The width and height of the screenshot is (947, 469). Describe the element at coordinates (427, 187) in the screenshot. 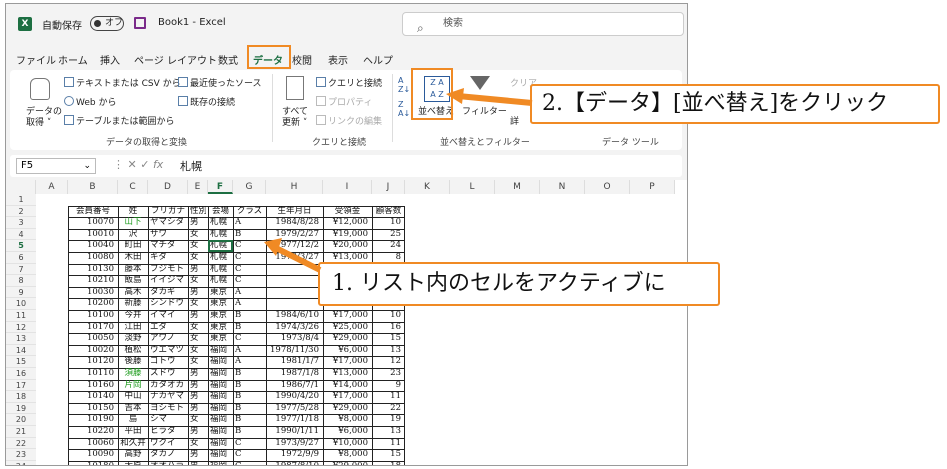

I see `column-header-k: K` at that location.